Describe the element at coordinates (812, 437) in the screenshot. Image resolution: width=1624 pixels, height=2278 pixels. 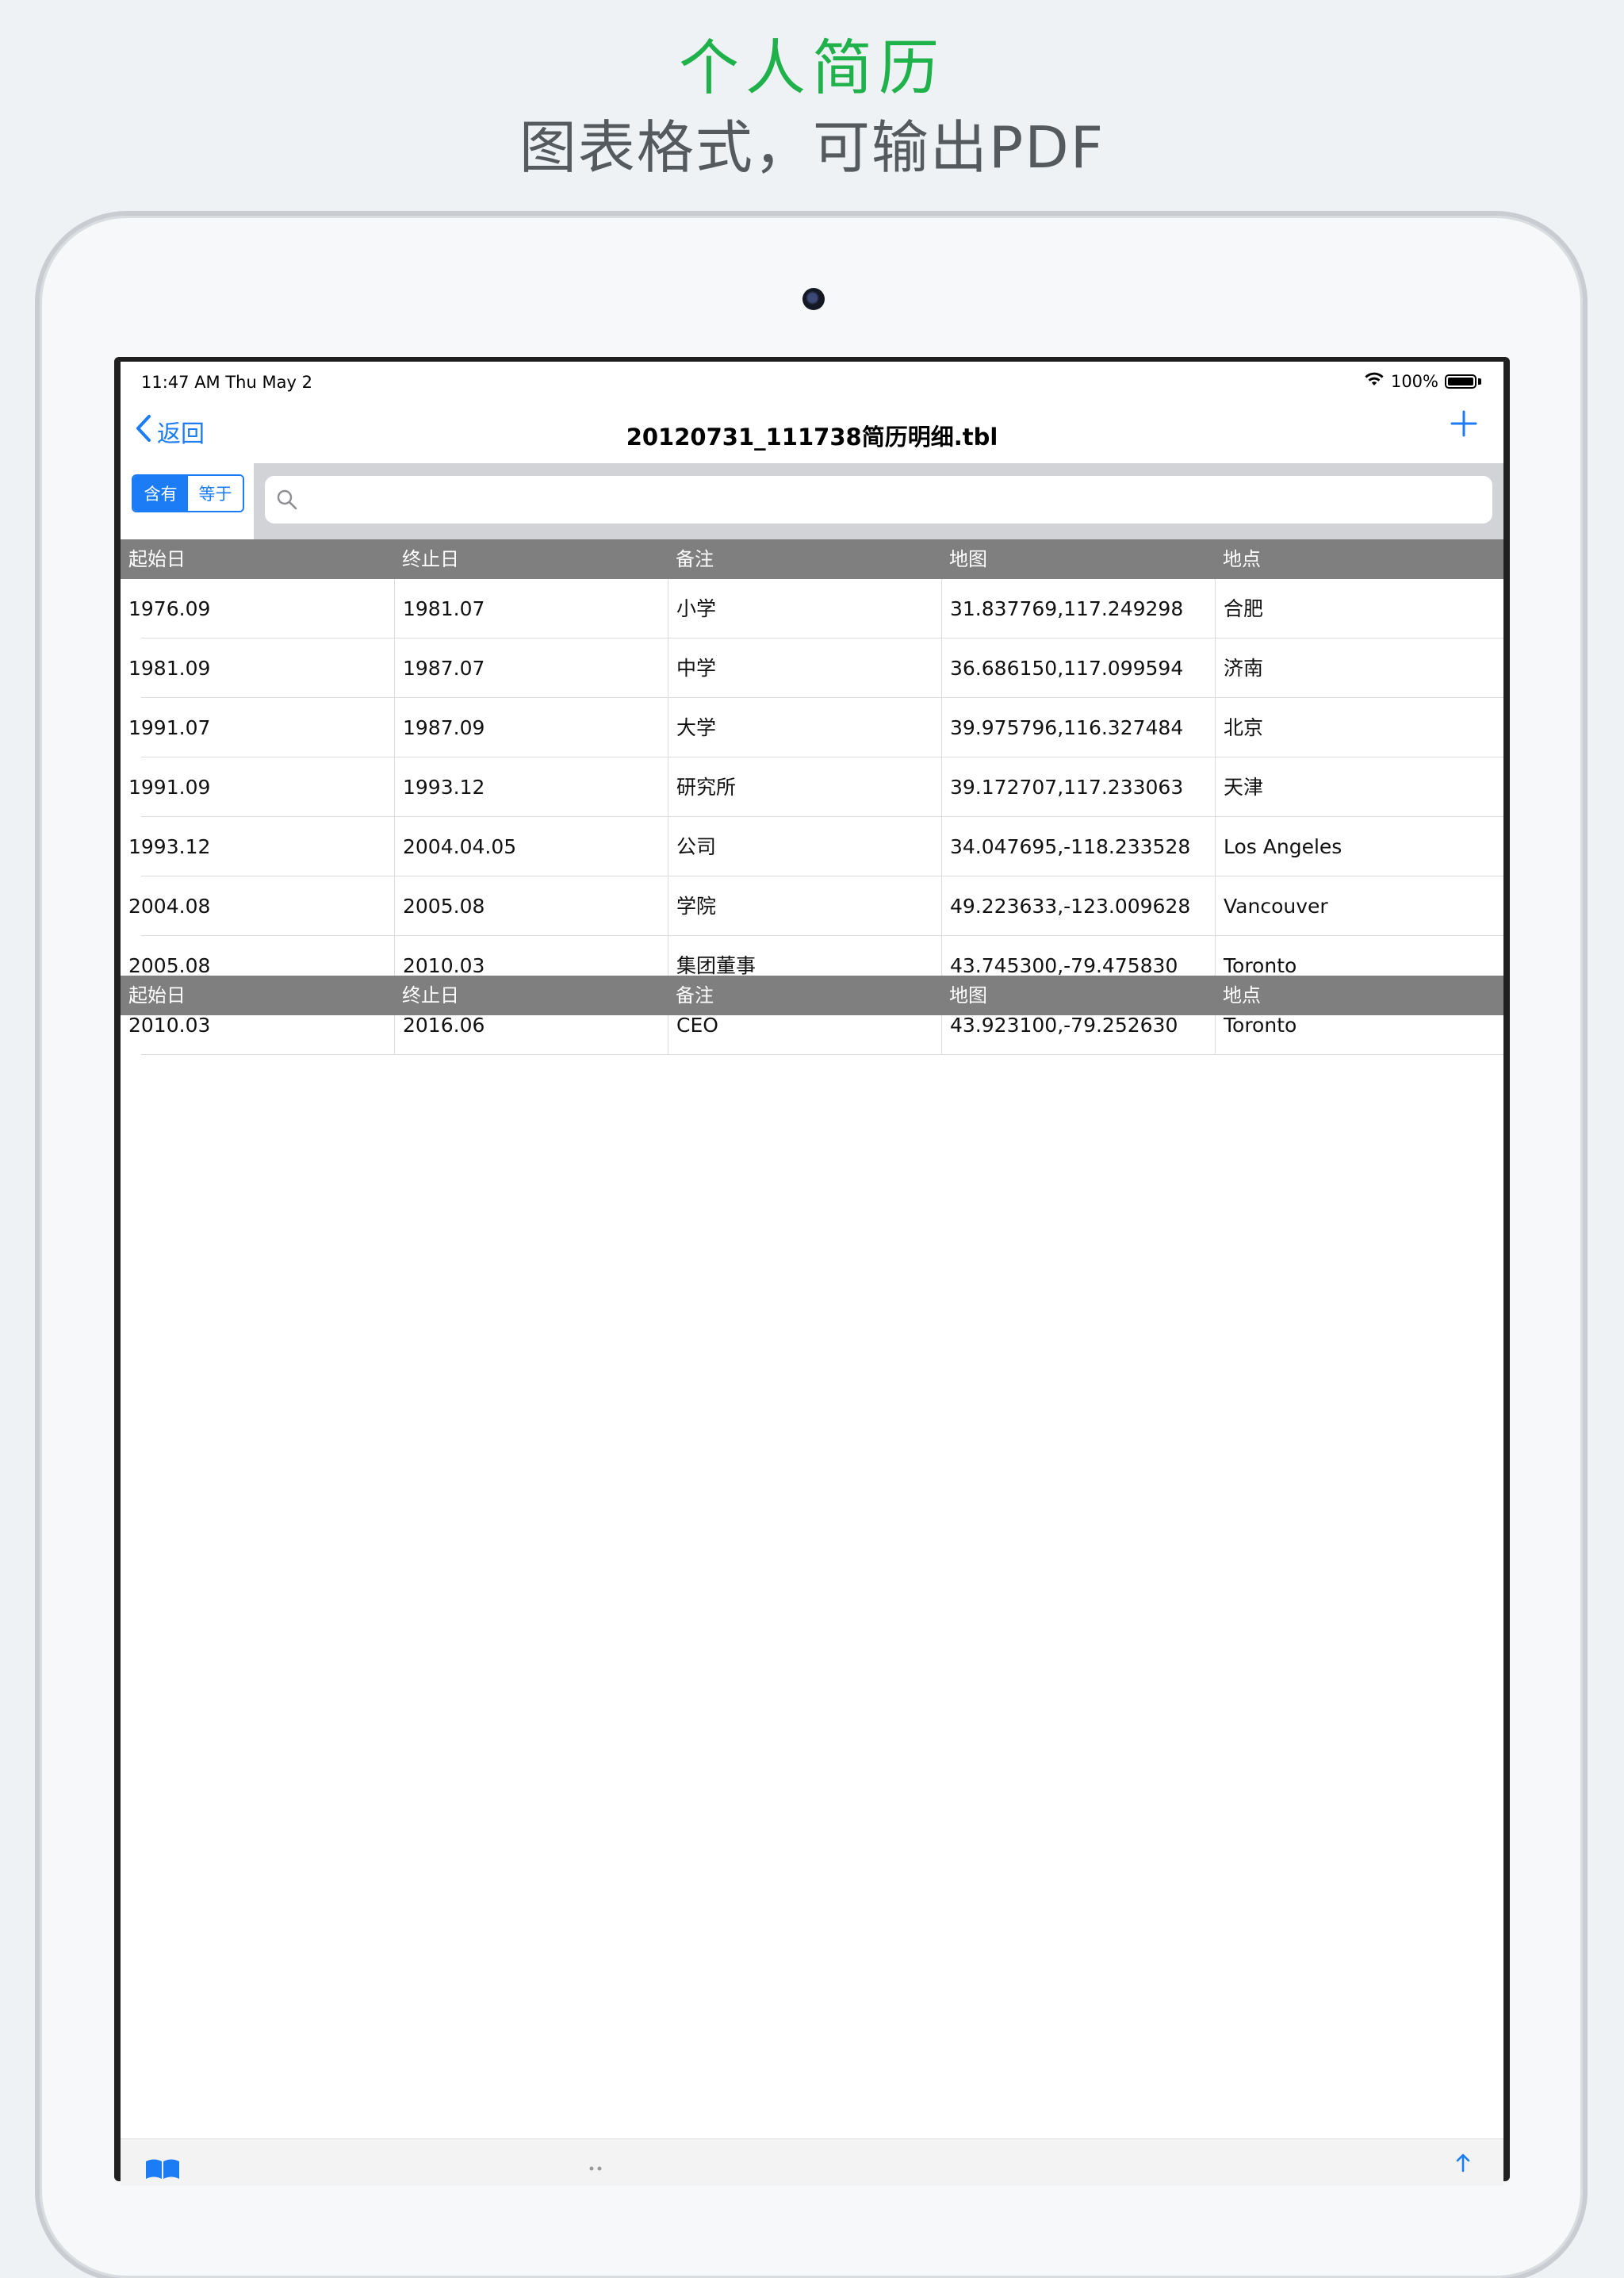
I see `page-title: 20120731_111738简历明细.tbl` at that location.